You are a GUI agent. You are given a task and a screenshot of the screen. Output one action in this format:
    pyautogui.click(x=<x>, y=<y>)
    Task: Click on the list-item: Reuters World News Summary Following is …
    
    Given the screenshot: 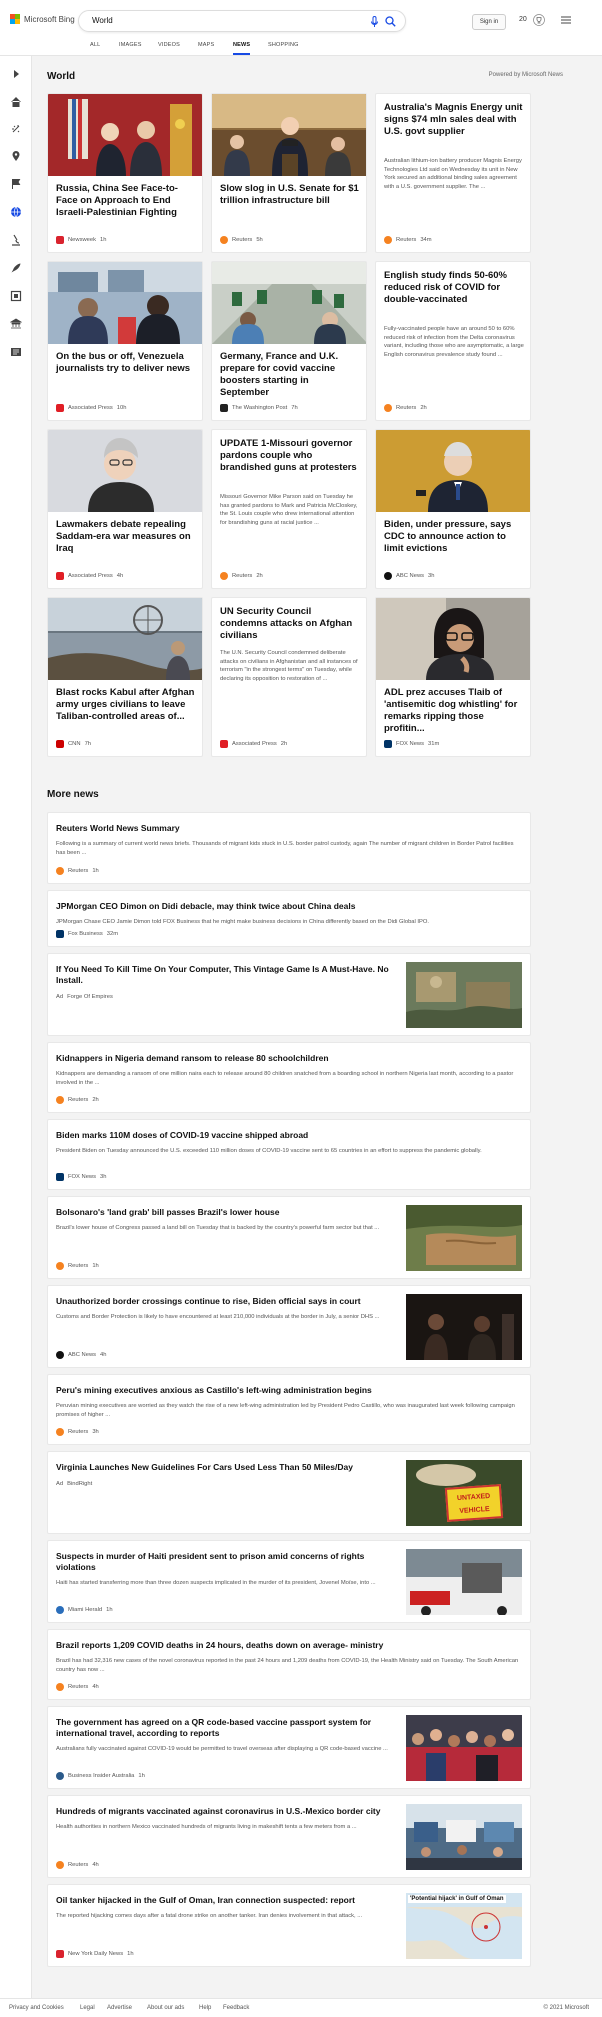 What is the action you would take?
    pyautogui.click(x=289, y=848)
    